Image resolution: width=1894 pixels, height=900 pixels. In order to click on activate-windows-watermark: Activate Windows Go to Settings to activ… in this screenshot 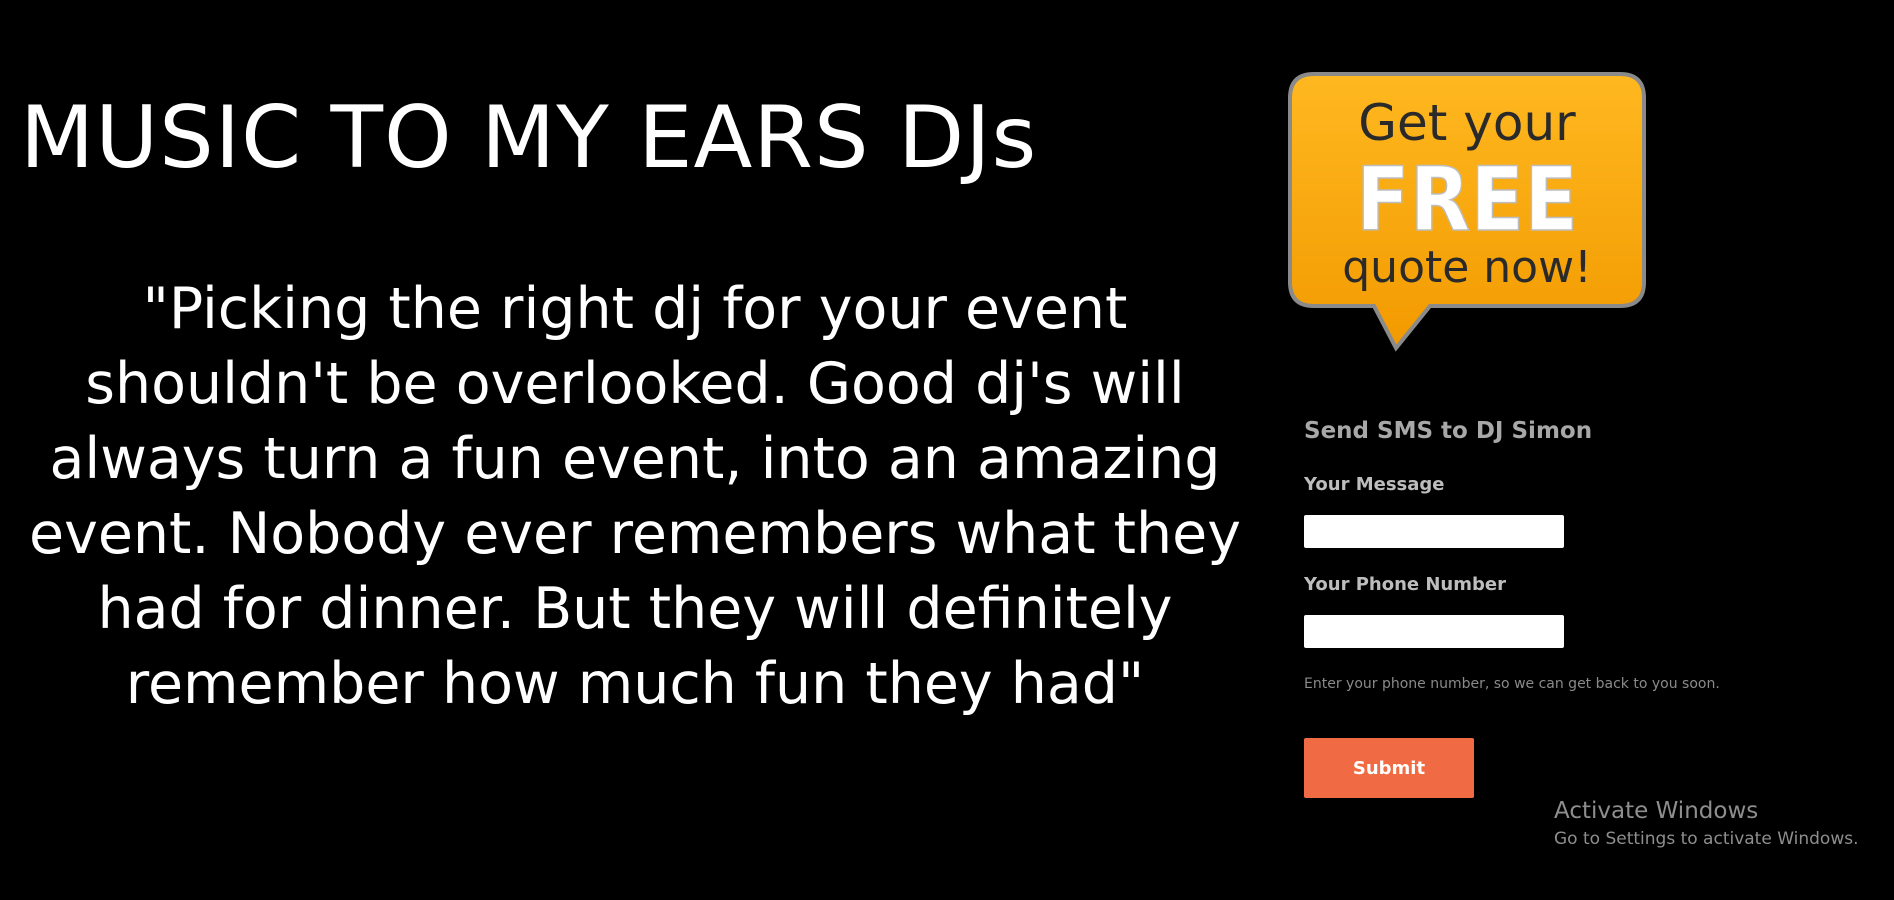, I will do `click(1706, 824)`.